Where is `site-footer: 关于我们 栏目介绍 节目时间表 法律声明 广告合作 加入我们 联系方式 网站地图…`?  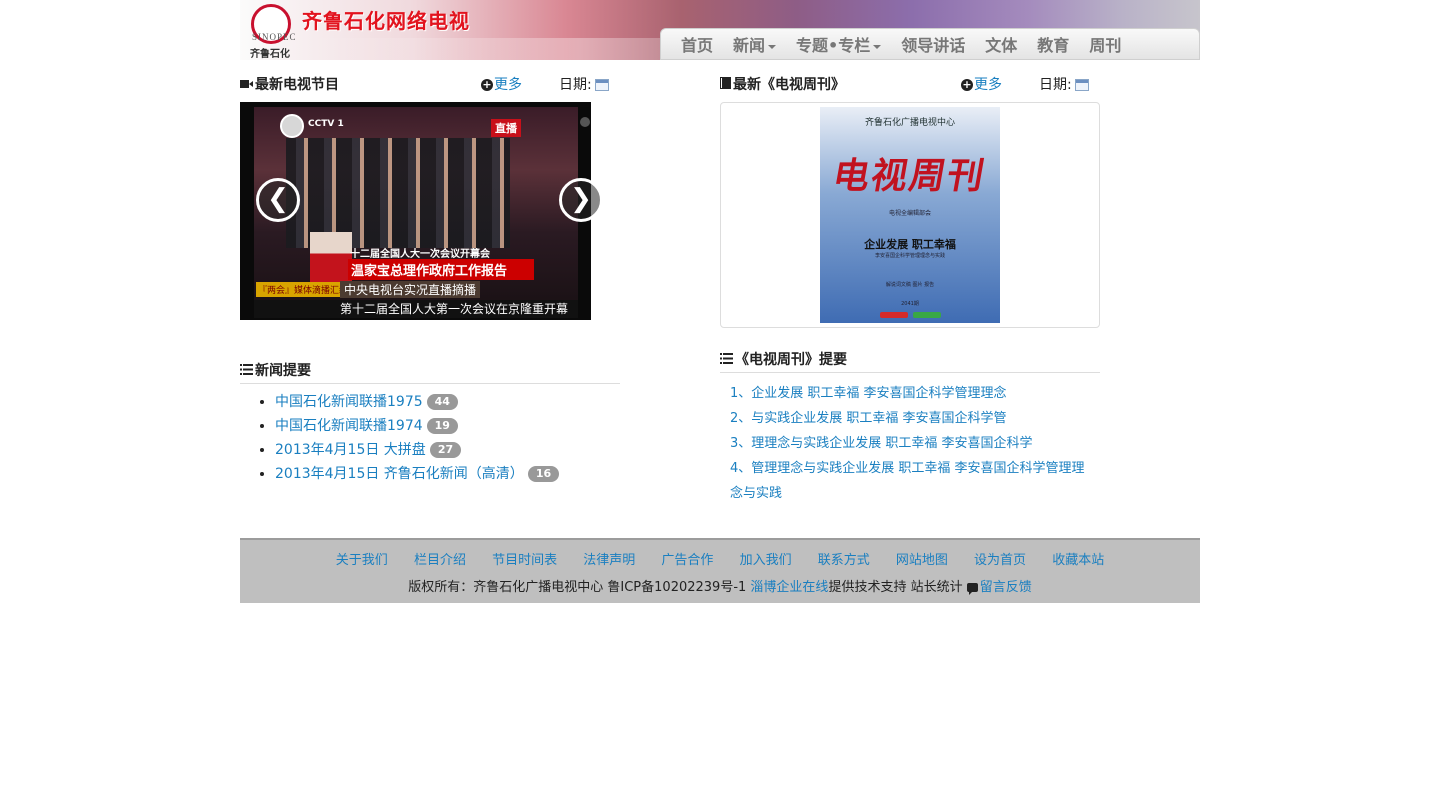
site-footer: 关于我们 栏目介绍 节目时间表 法律声明 广告合作 加入我们 联系方式 网站地图… is located at coordinates (720, 570).